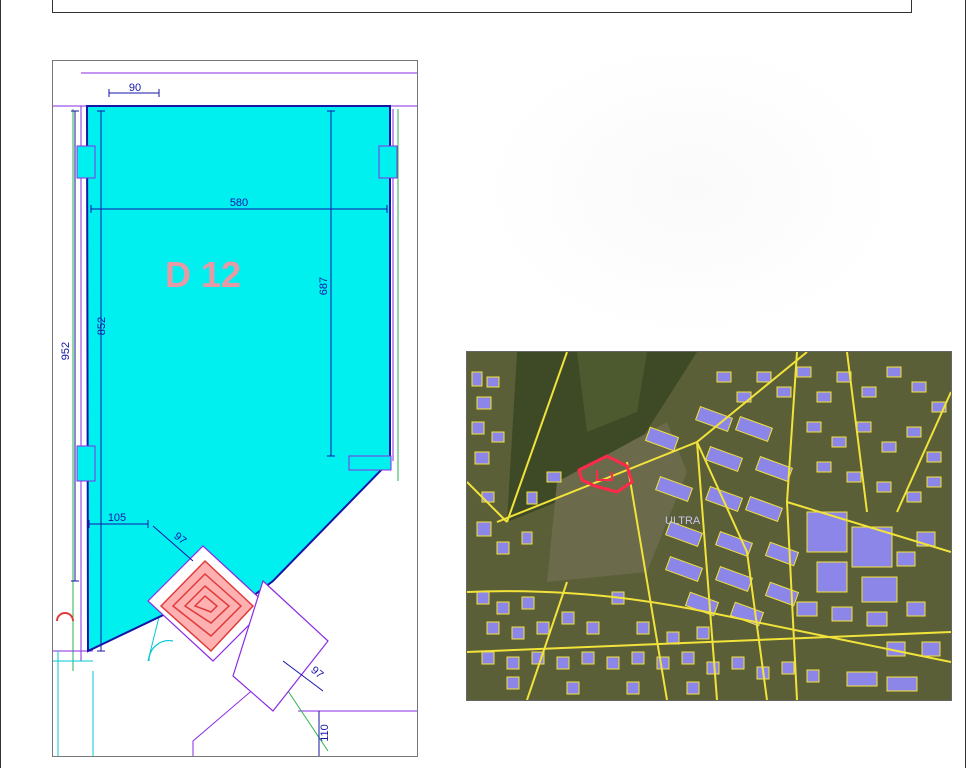 This screenshot has height=768, width=966. Describe the element at coordinates (65, 617) in the screenshot. I see `door-arc` at that location.